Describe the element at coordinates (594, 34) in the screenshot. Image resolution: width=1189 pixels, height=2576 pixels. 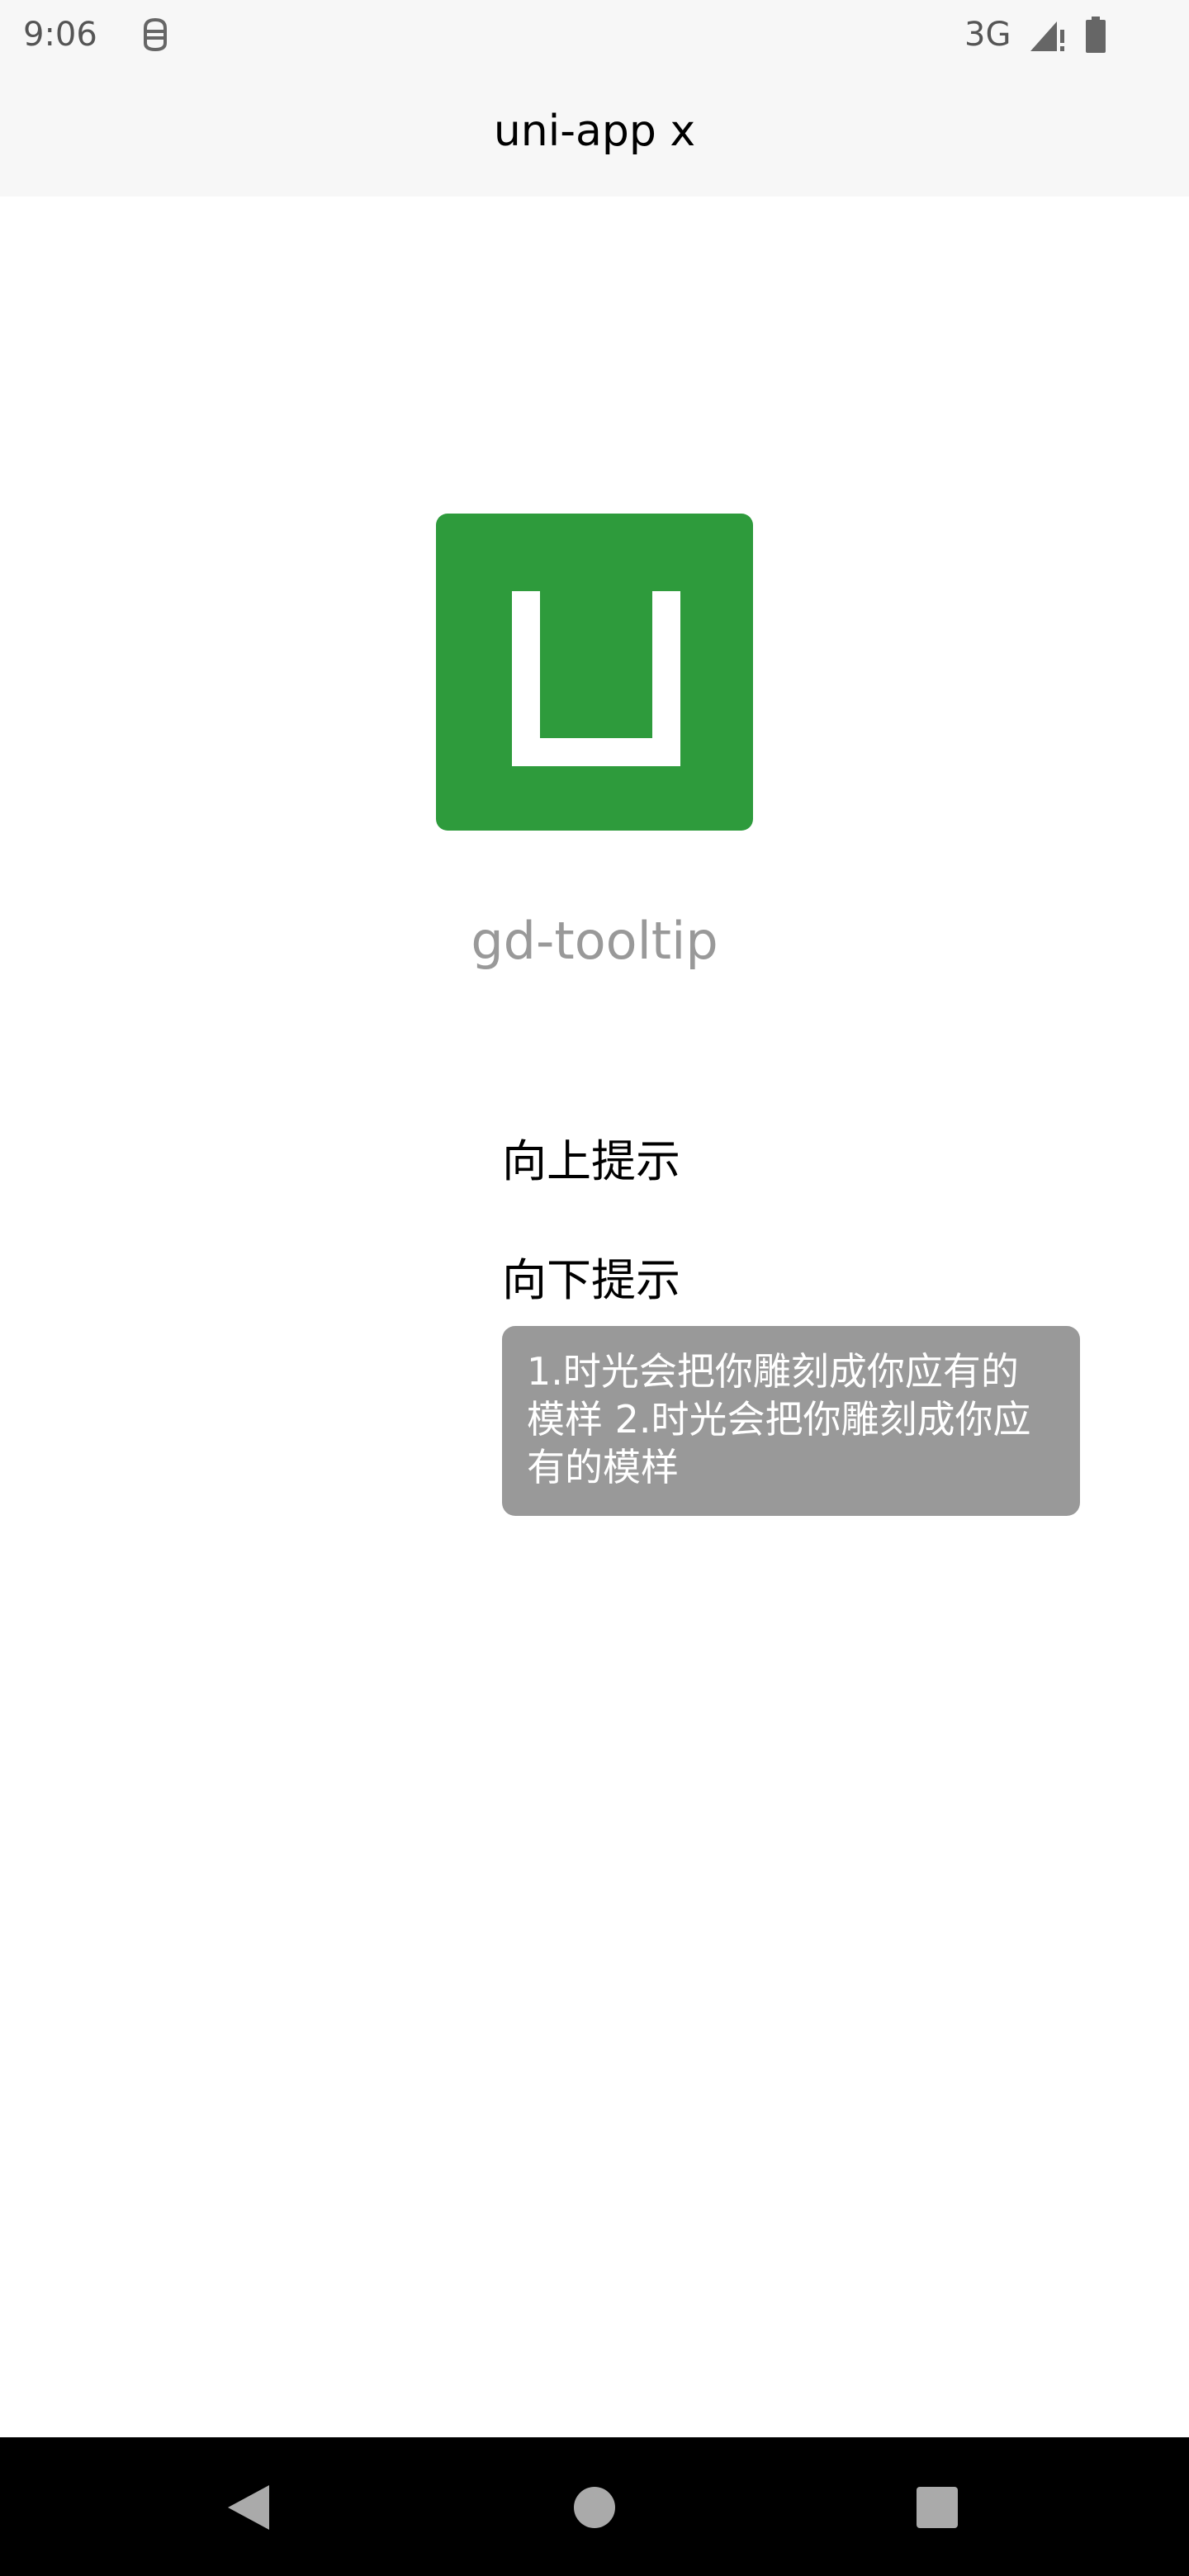
I see `status-bar: 9:06 3G` at that location.